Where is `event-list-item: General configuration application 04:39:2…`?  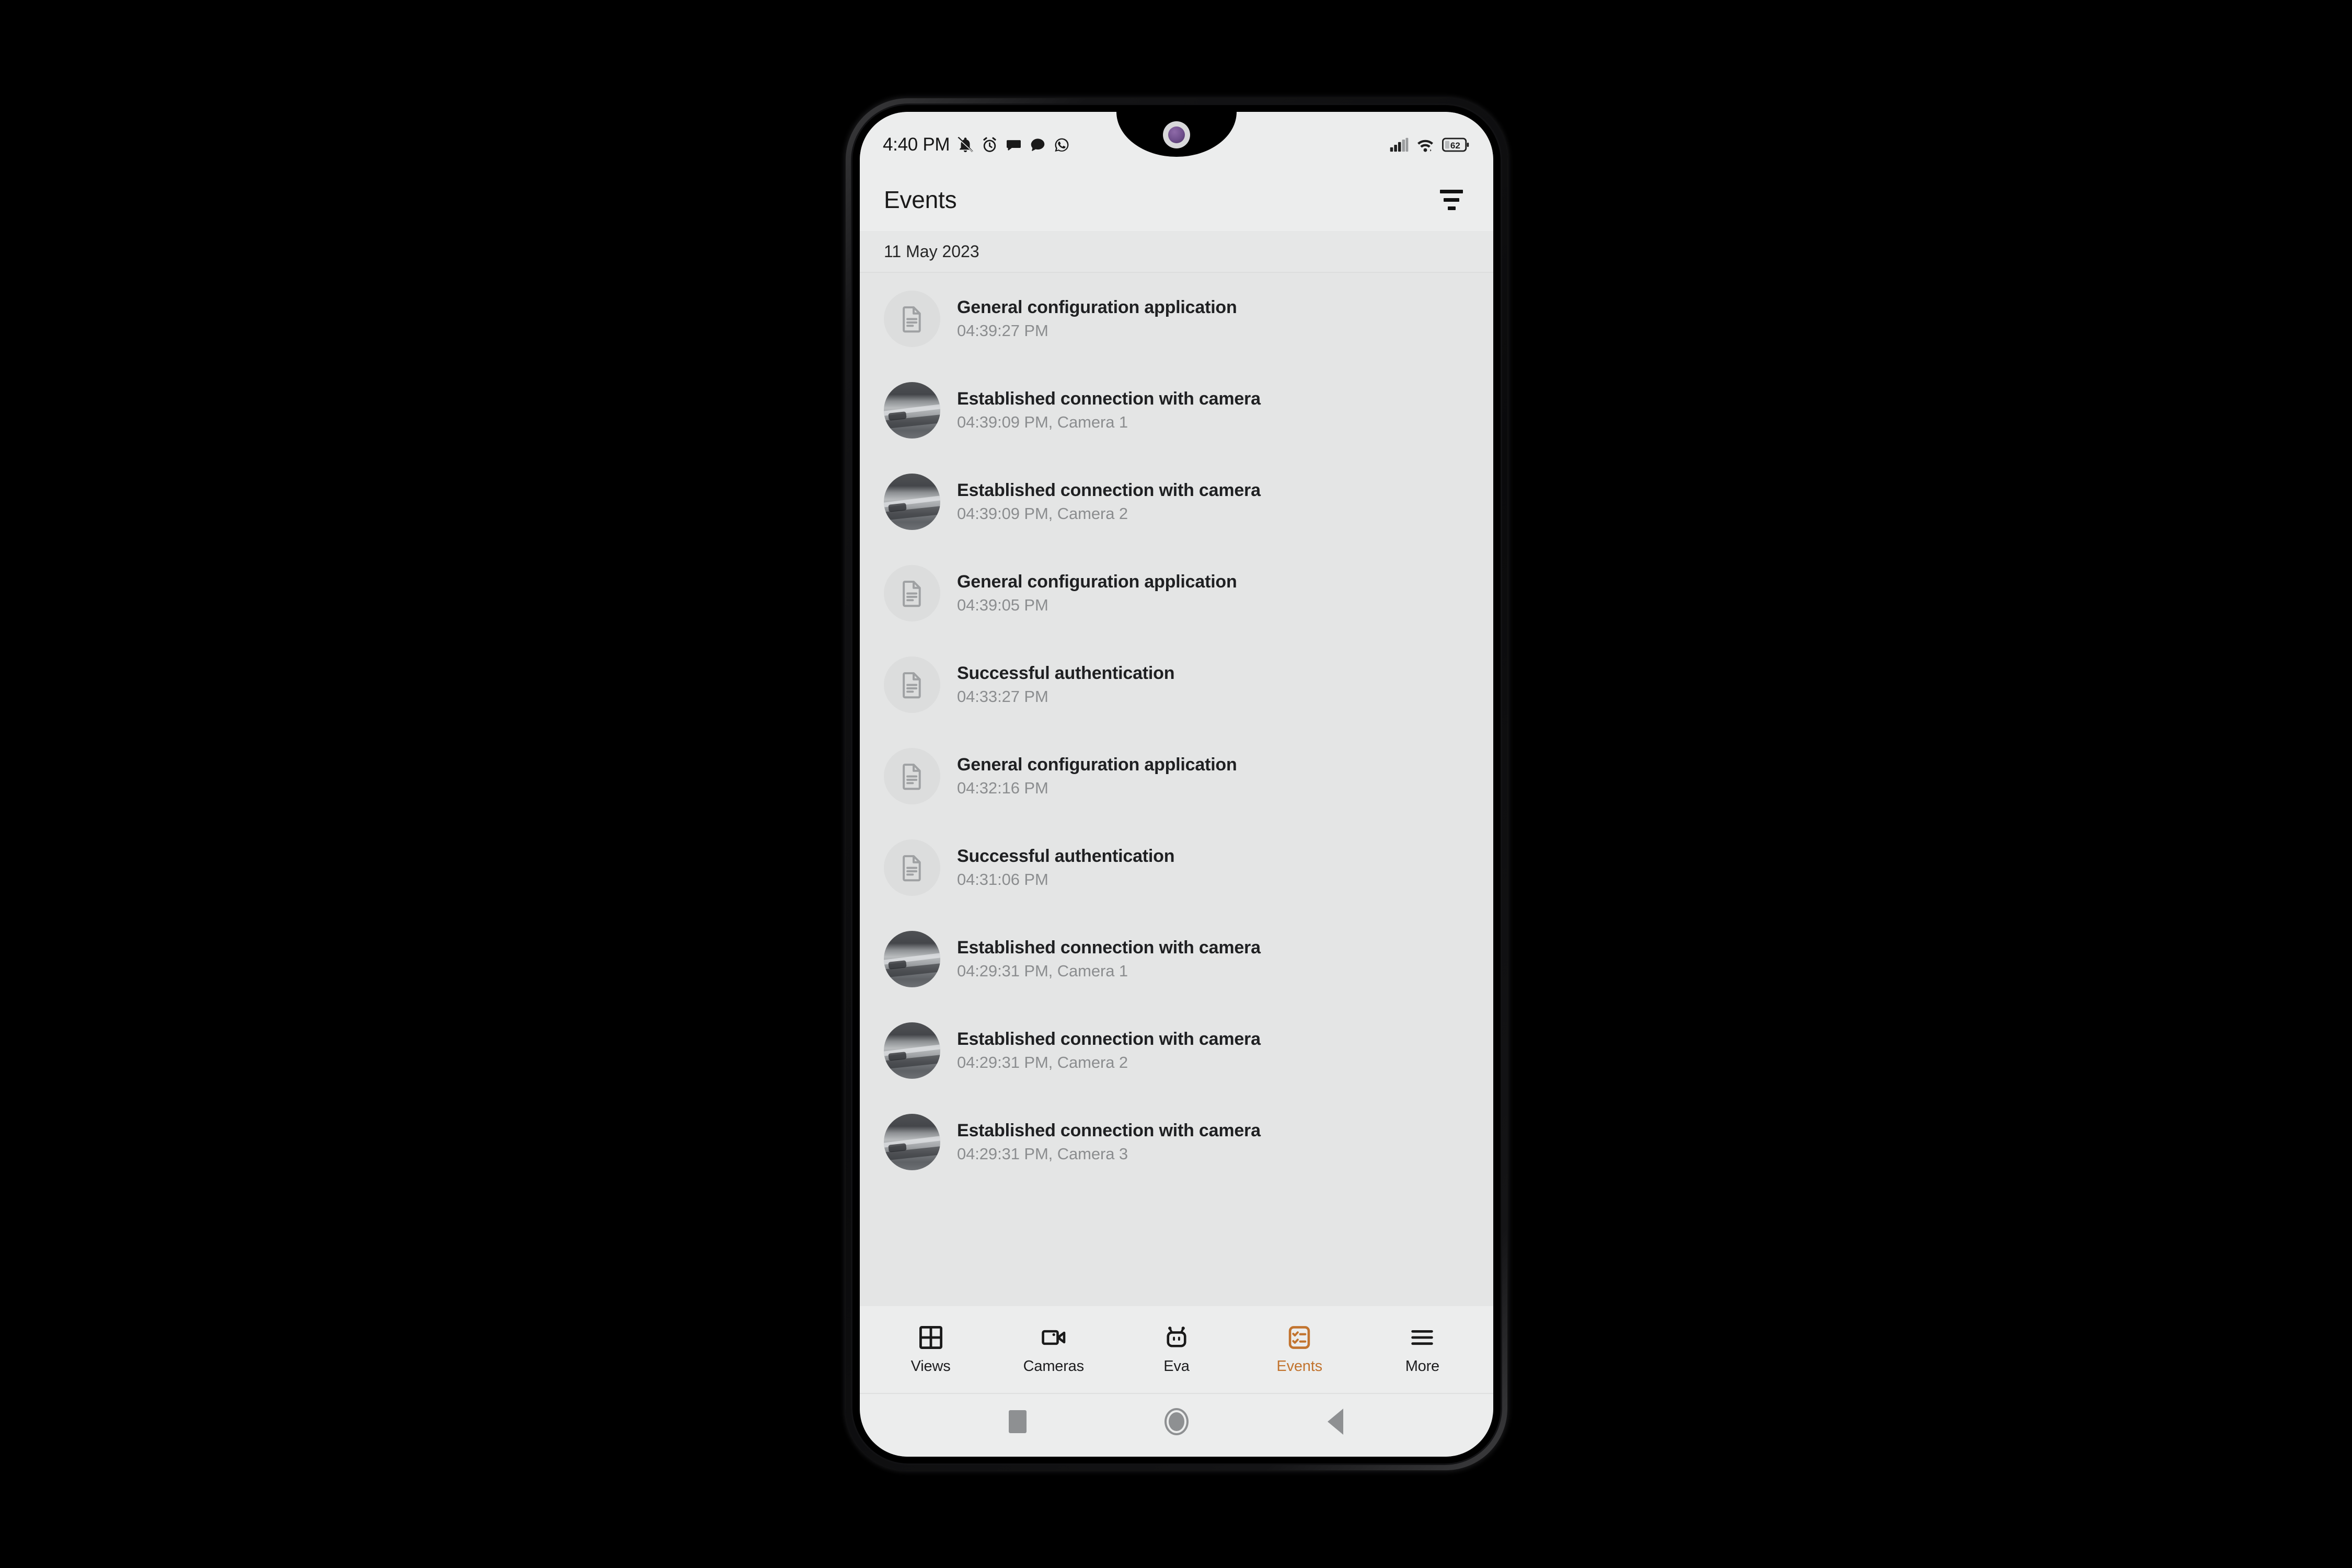
event-list-item: General configuration application 04:39:2… is located at coordinates (1176, 318).